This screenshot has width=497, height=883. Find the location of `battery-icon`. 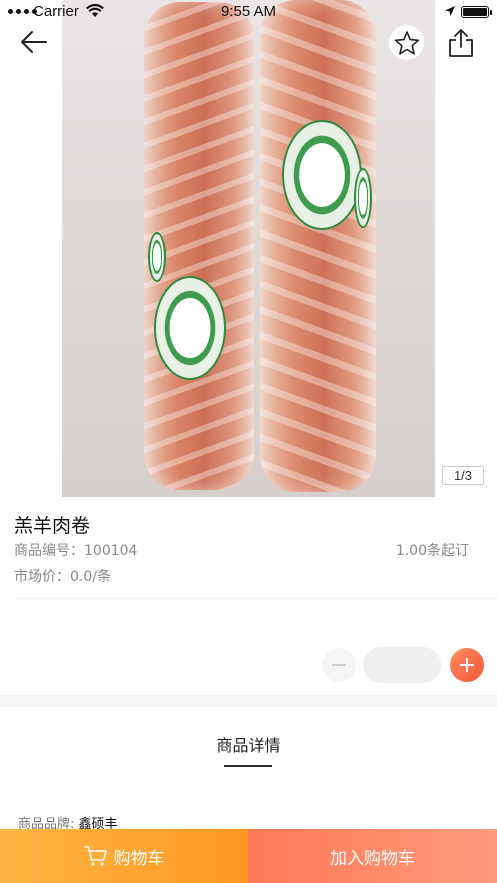

battery-icon is located at coordinates (476, 12).